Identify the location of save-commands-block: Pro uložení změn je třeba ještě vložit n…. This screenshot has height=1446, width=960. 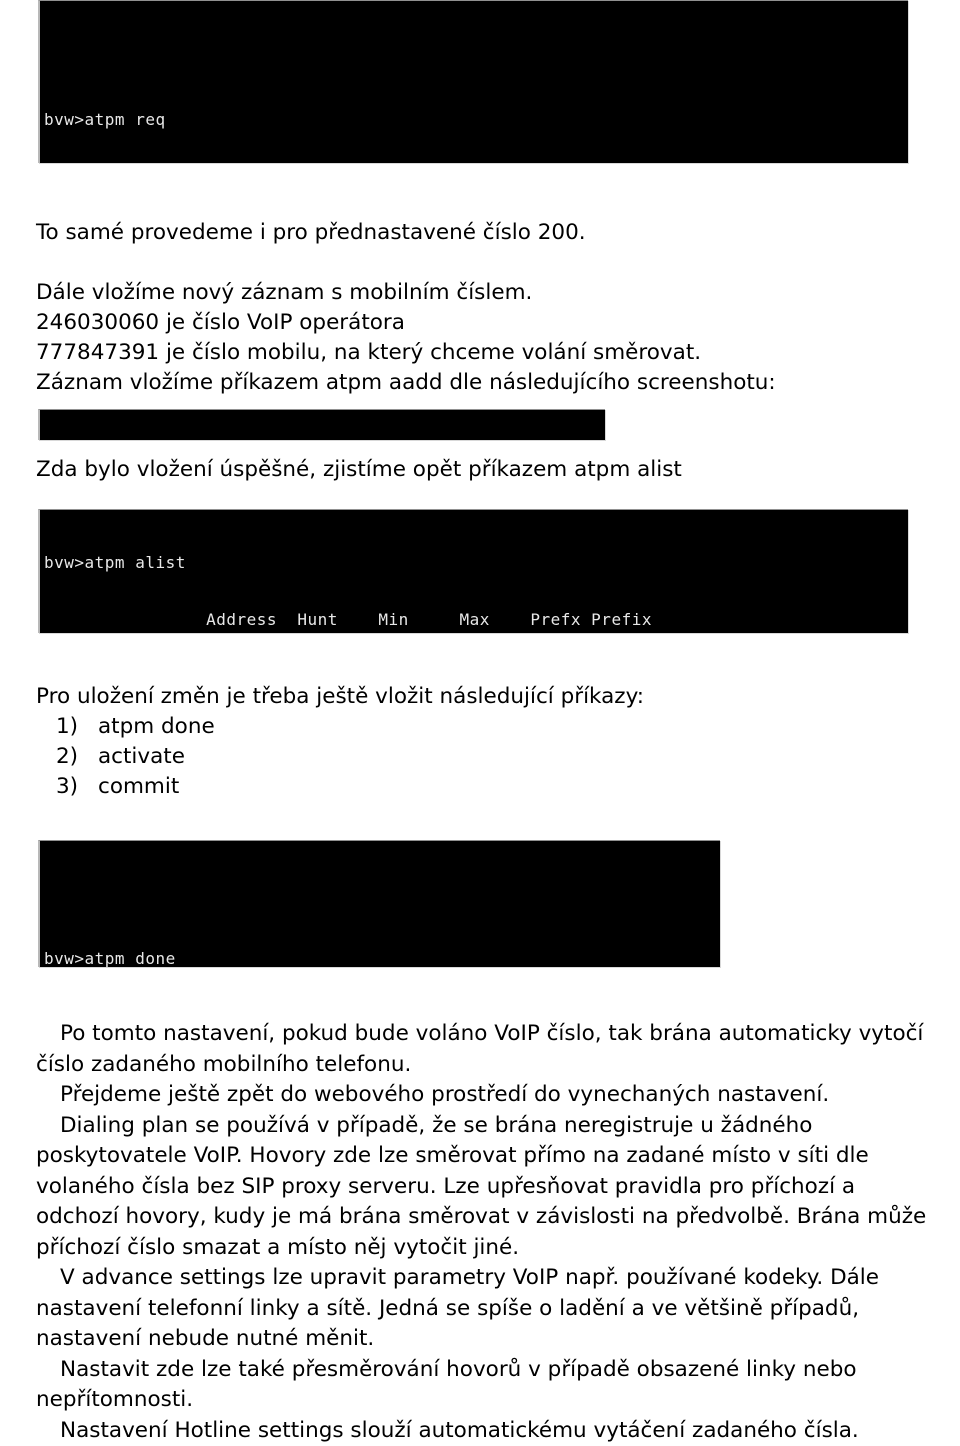
(481, 742).